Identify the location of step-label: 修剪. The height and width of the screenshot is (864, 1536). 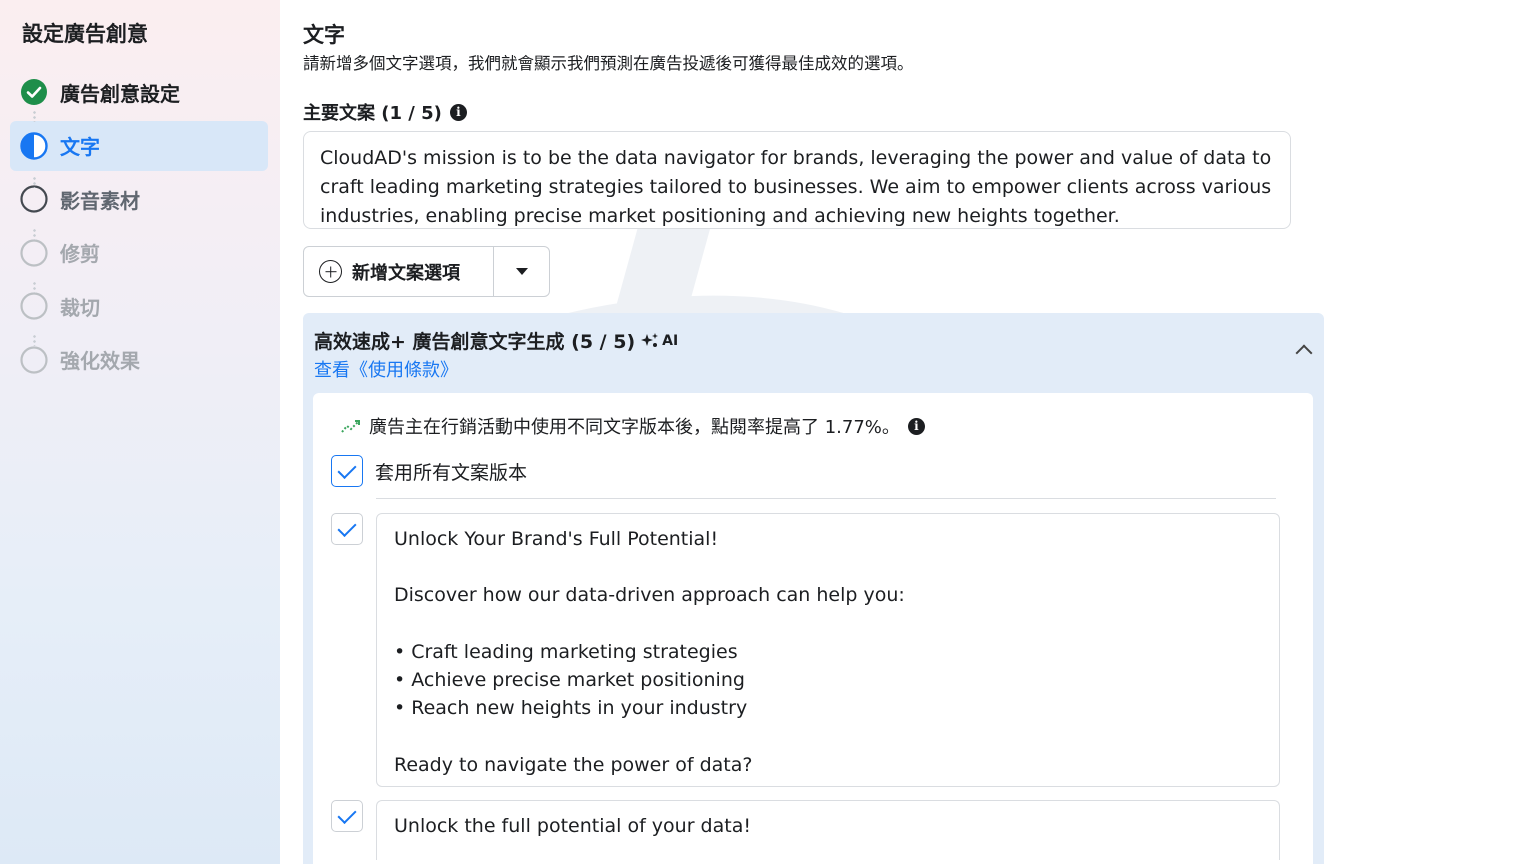
(80, 254).